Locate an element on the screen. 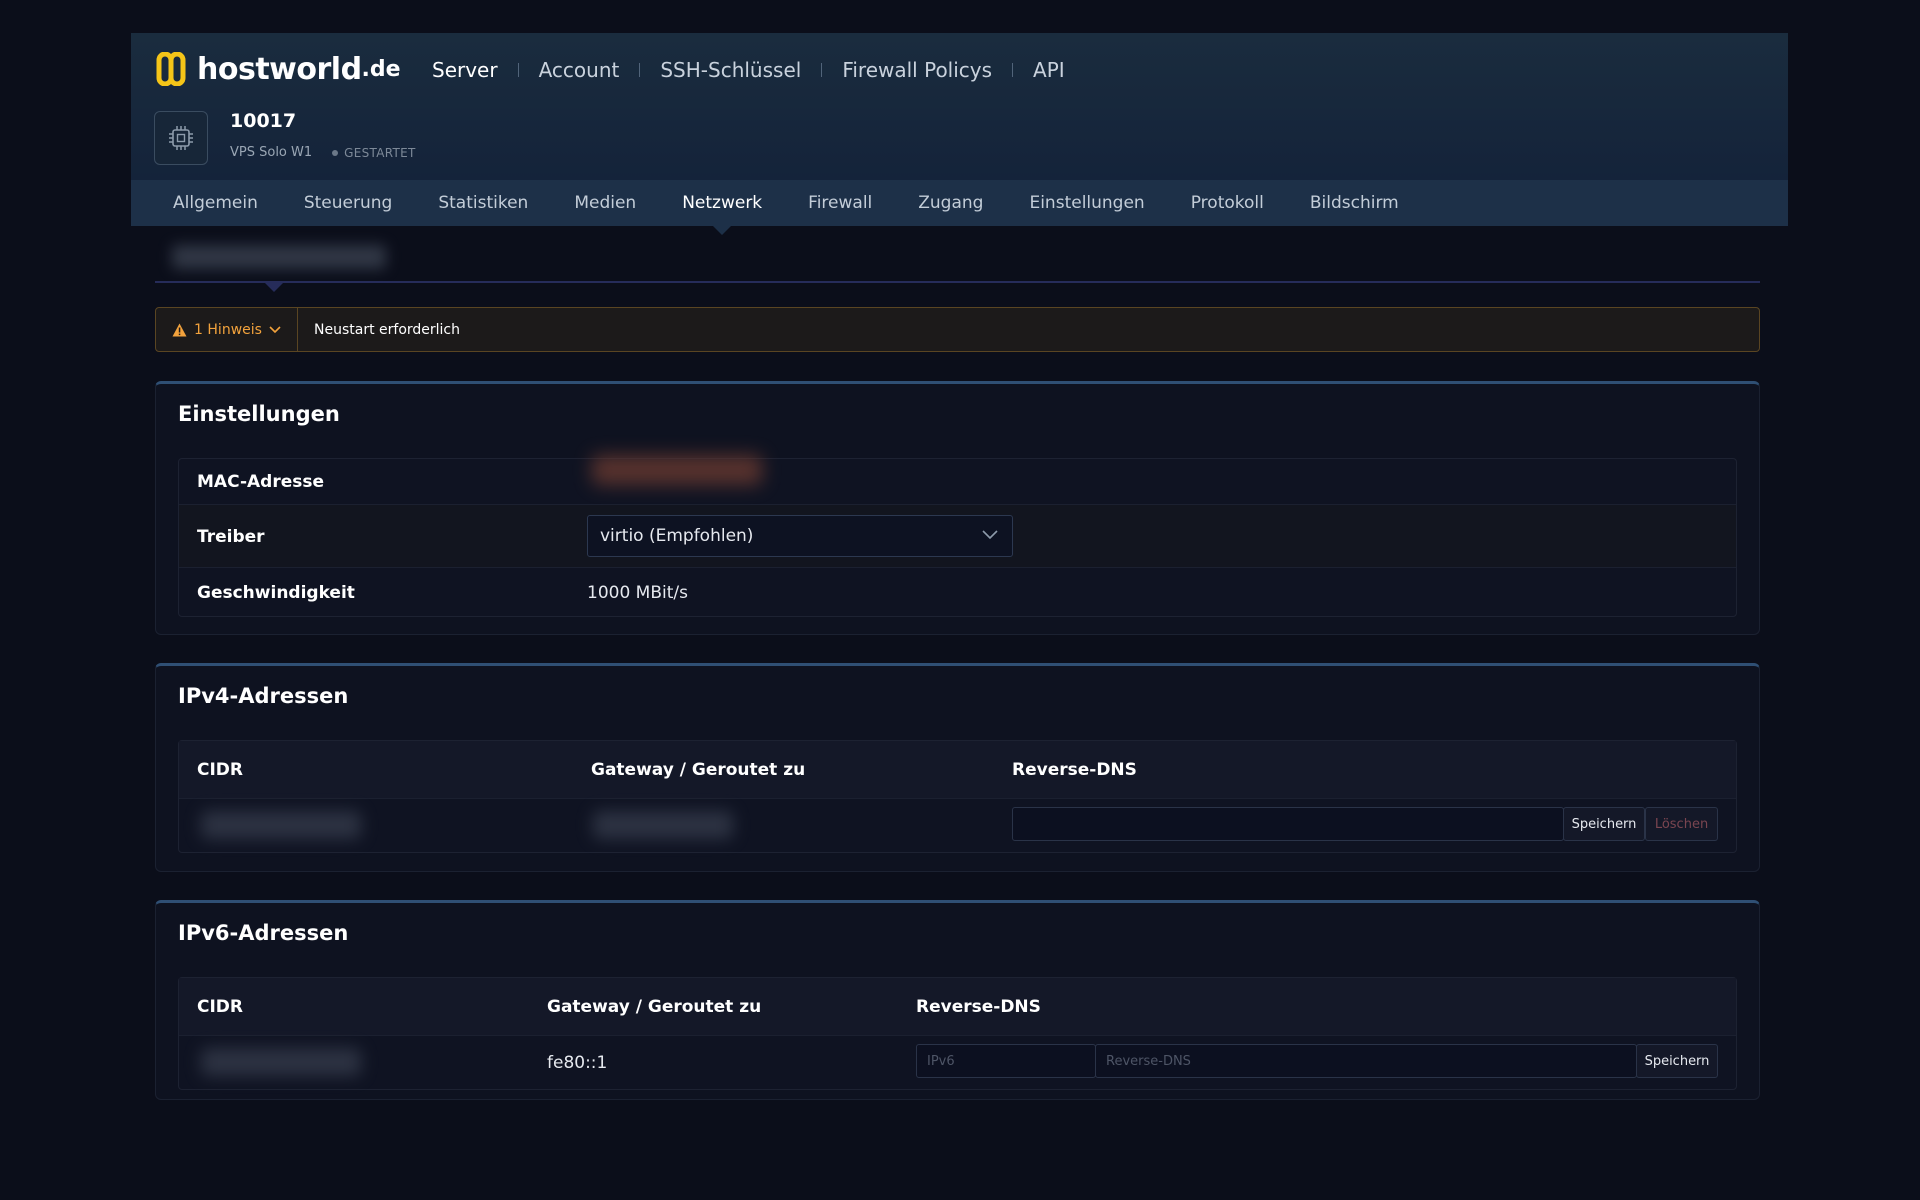  server-status: GESTARTET is located at coordinates (380, 152).